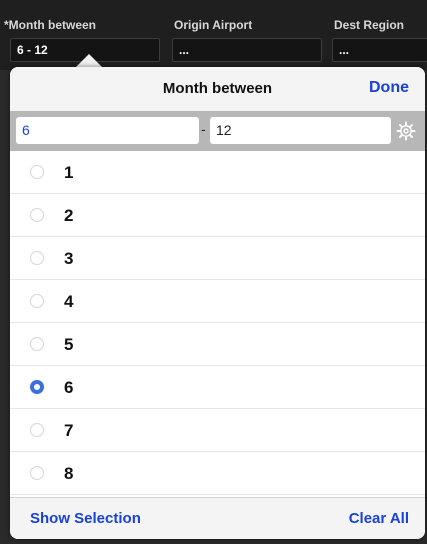 The height and width of the screenshot is (544, 427). I want to click on option-row: 4, so click(217, 301).